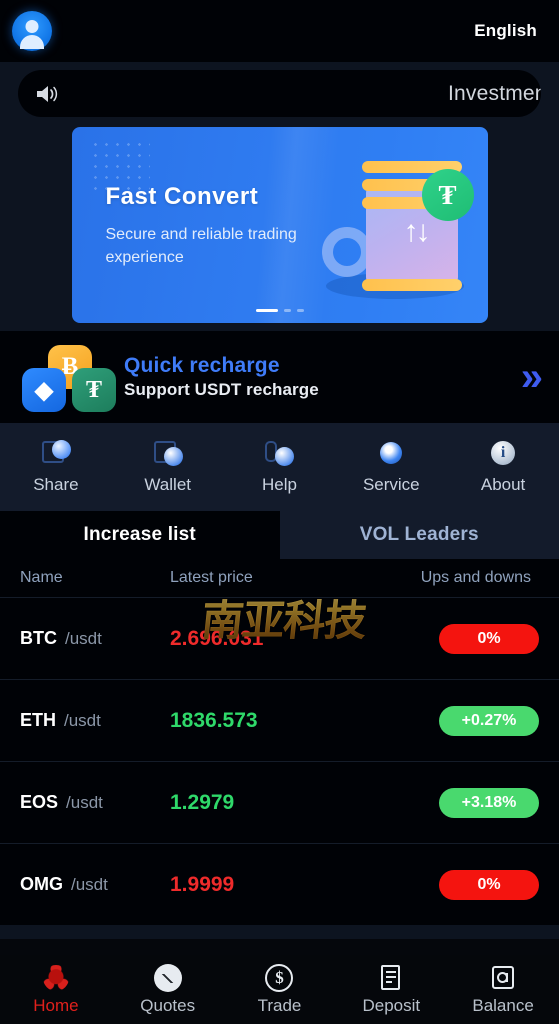 The height and width of the screenshot is (1024, 559). I want to click on table-row: 南亚科技 BTC/usdt 2.696.031 0%, so click(279, 638).